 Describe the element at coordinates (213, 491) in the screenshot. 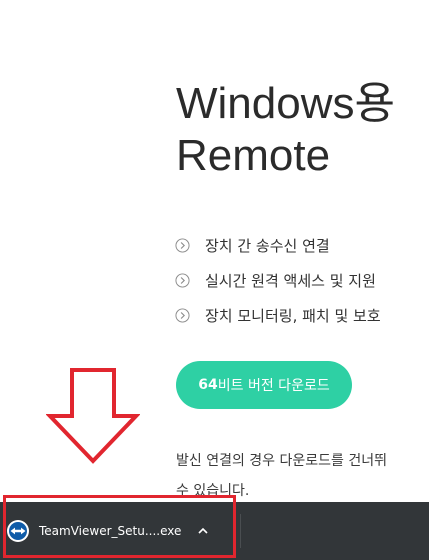

I see `note-line-2: 수 있습니다.` at that location.